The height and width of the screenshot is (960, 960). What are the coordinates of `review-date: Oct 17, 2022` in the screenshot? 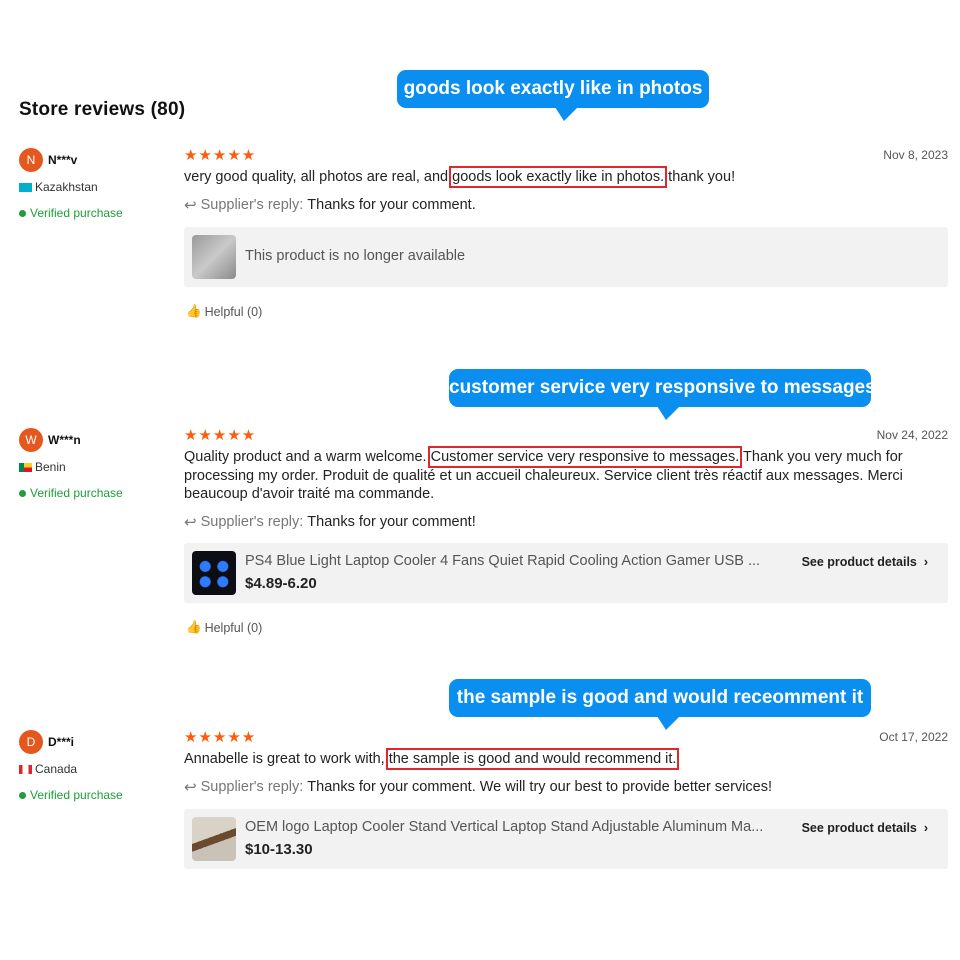 It's located at (913, 737).